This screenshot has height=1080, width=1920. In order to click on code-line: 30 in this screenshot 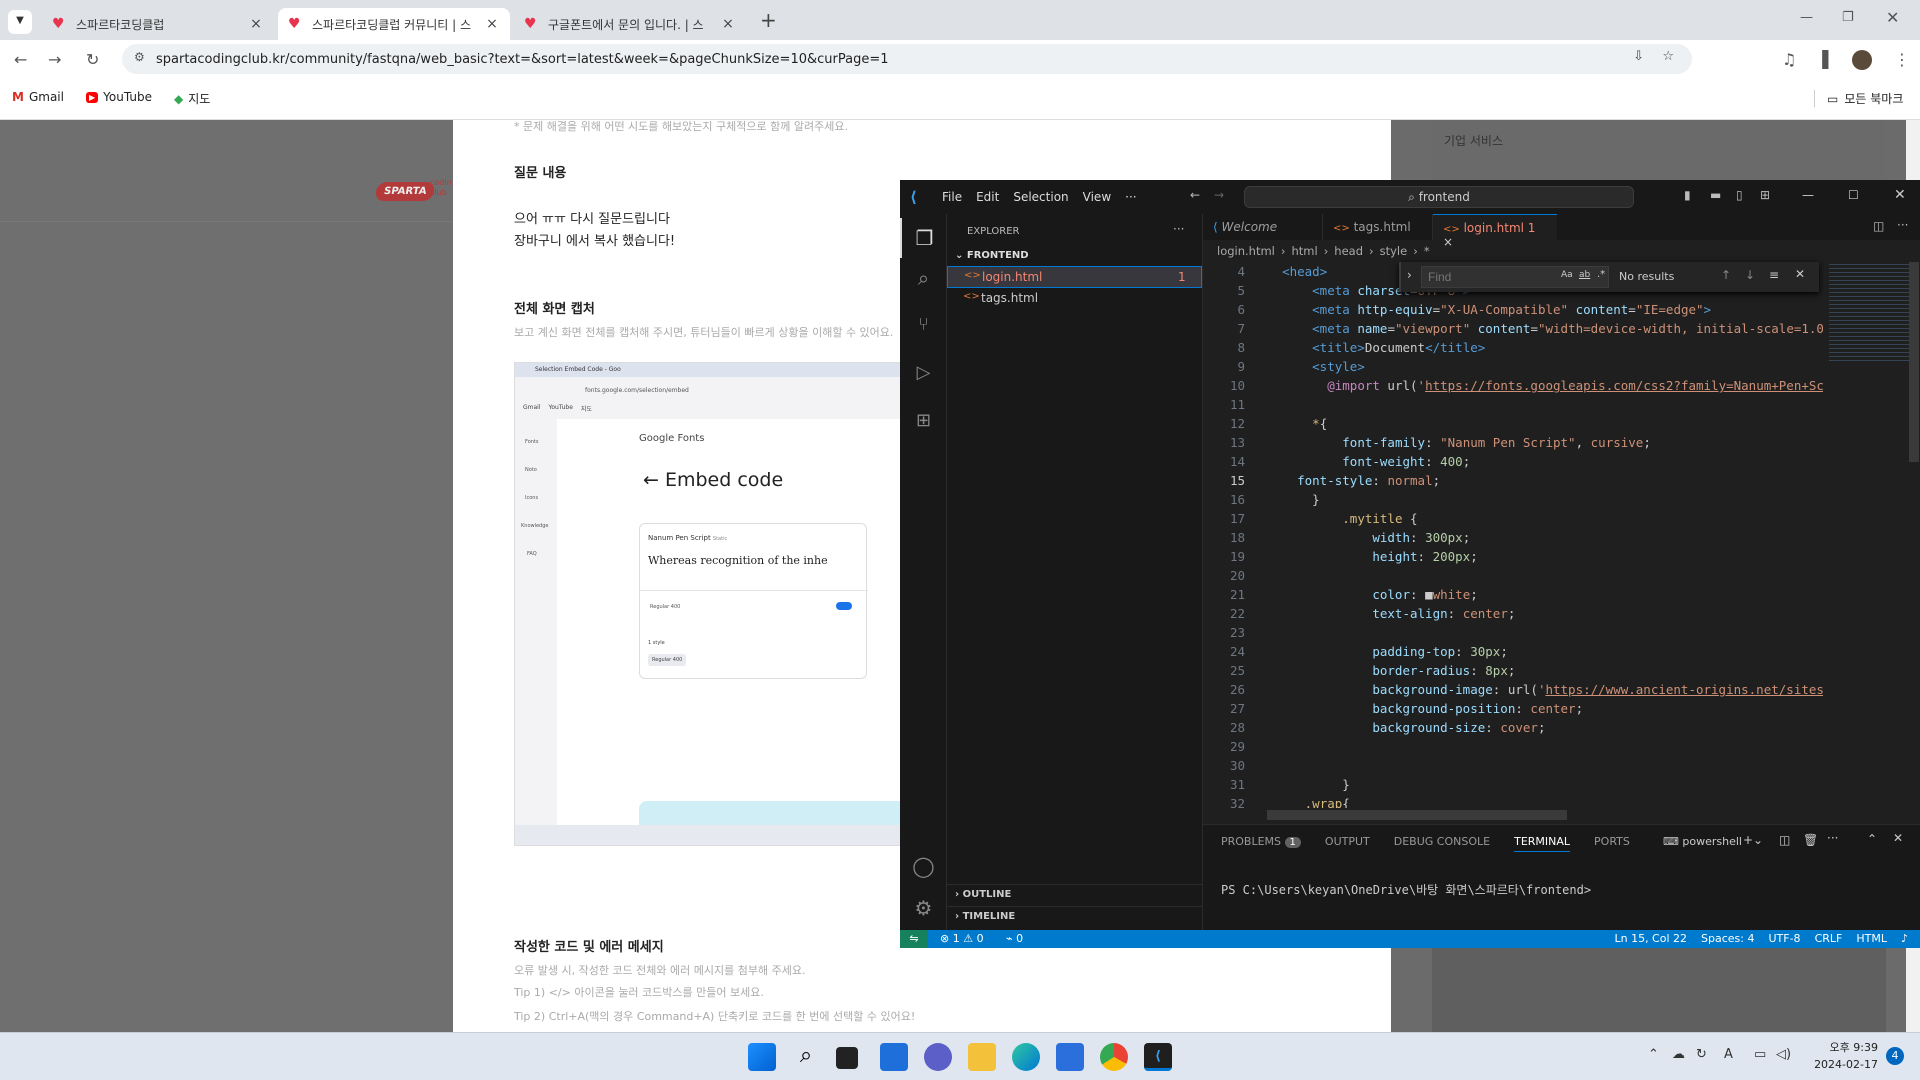, I will do `click(1513, 765)`.